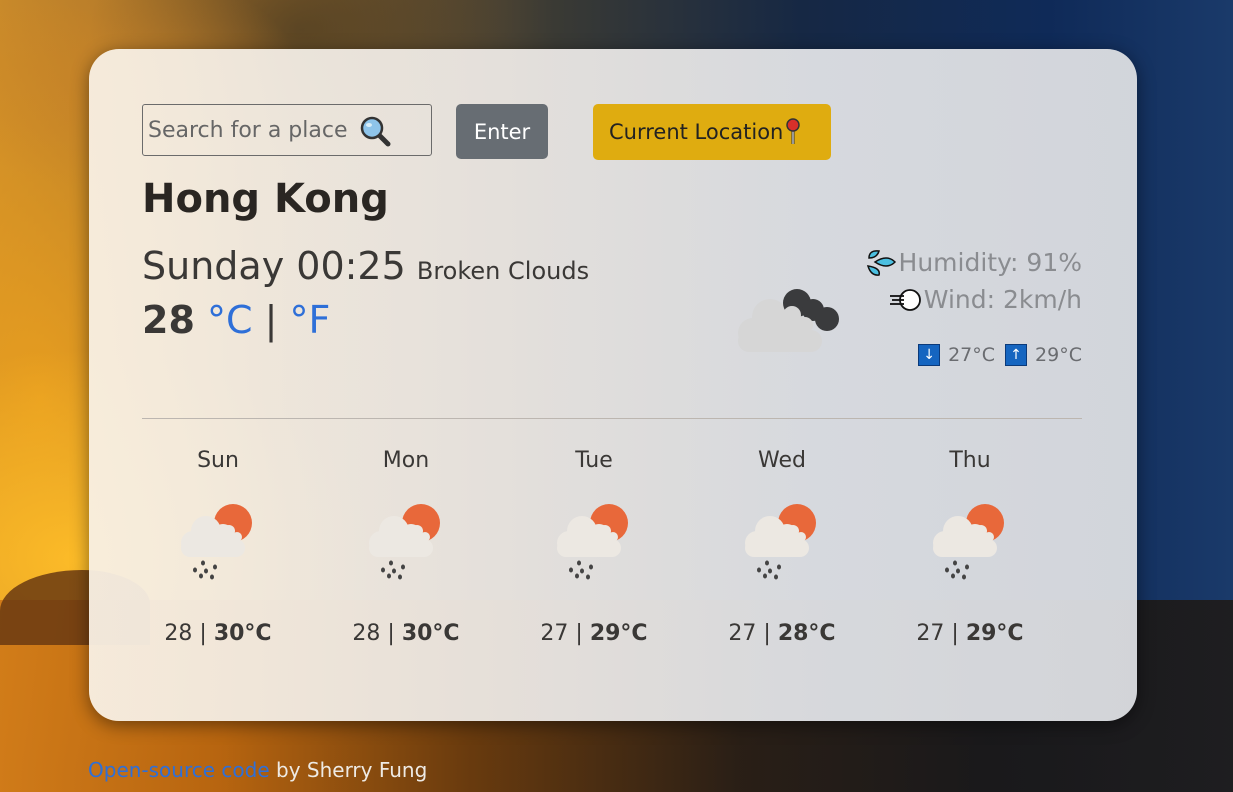 Image resolution: width=1233 pixels, height=792 pixels. What do you see at coordinates (179, 770) in the screenshot?
I see `open-source-link: Open-source code` at bounding box center [179, 770].